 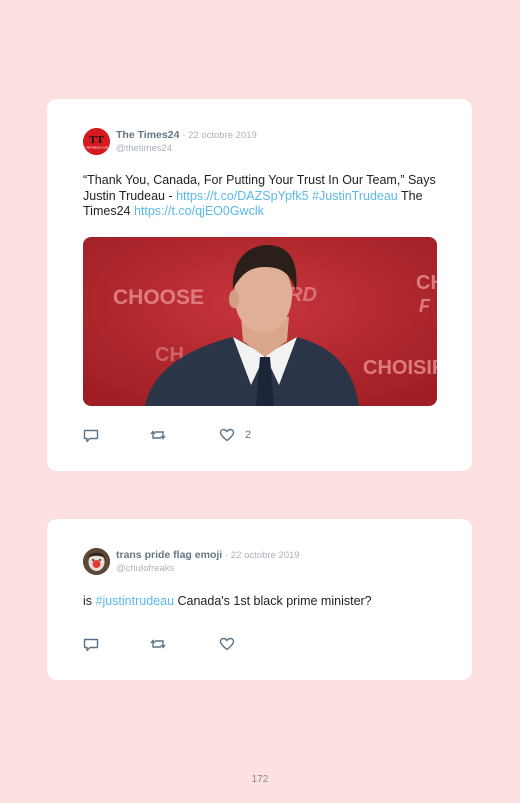 What do you see at coordinates (199, 211) in the screenshot?
I see `url-link: https://t.co/qjEO0Gwclk` at bounding box center [199, 211].